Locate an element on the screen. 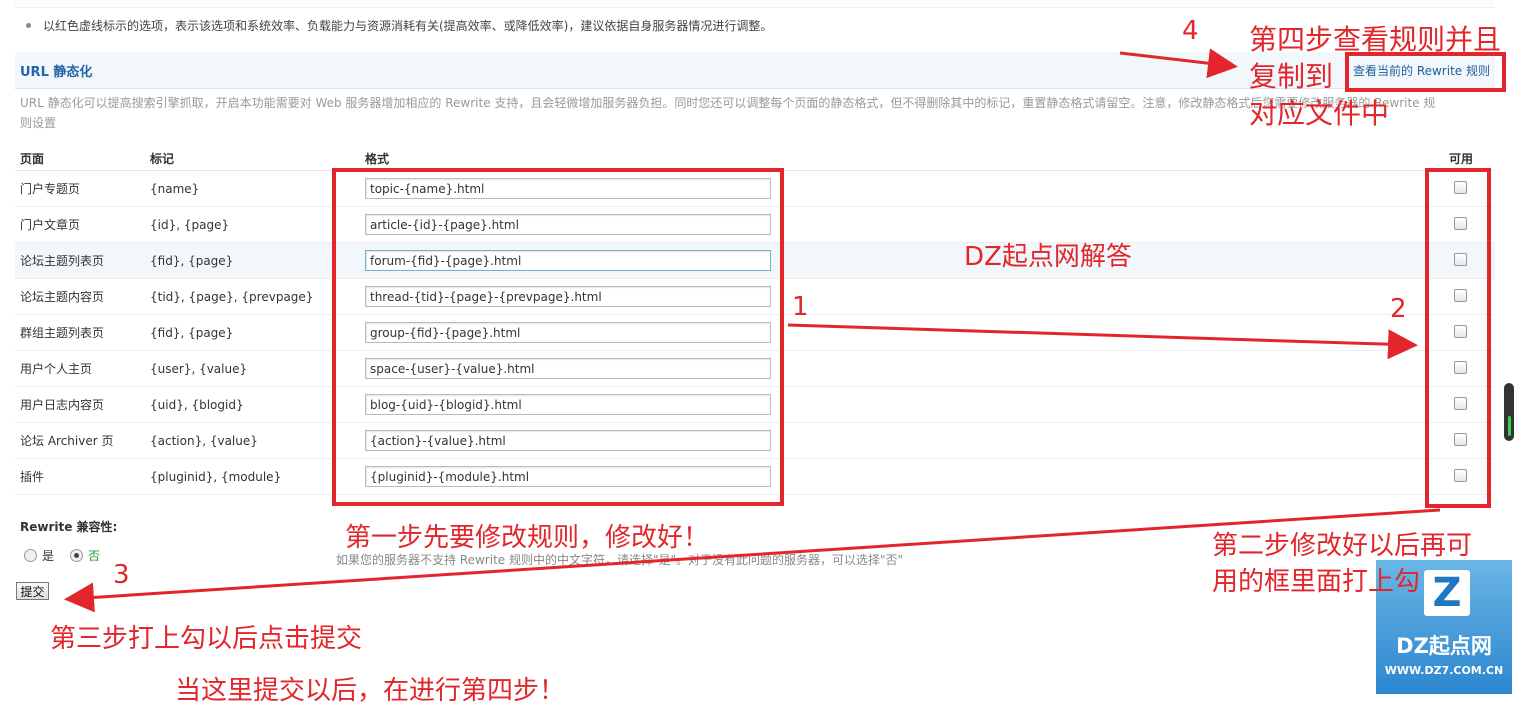  row-marks: {id}, {page} is located at coordinates (255, 224).